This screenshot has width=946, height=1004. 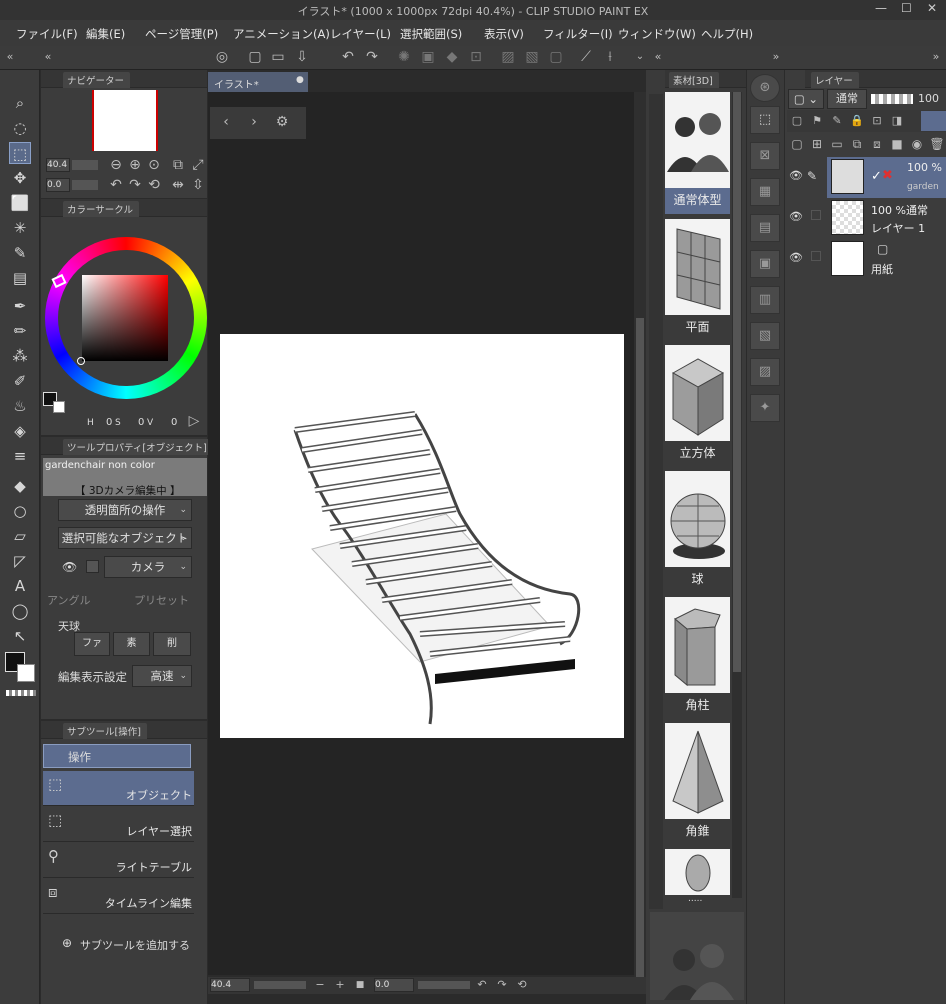 What do you see at coordinates (610, 57) in the screenshot?
I see `snap-brush-icon: ⟊` at bounding box center [610, 57].